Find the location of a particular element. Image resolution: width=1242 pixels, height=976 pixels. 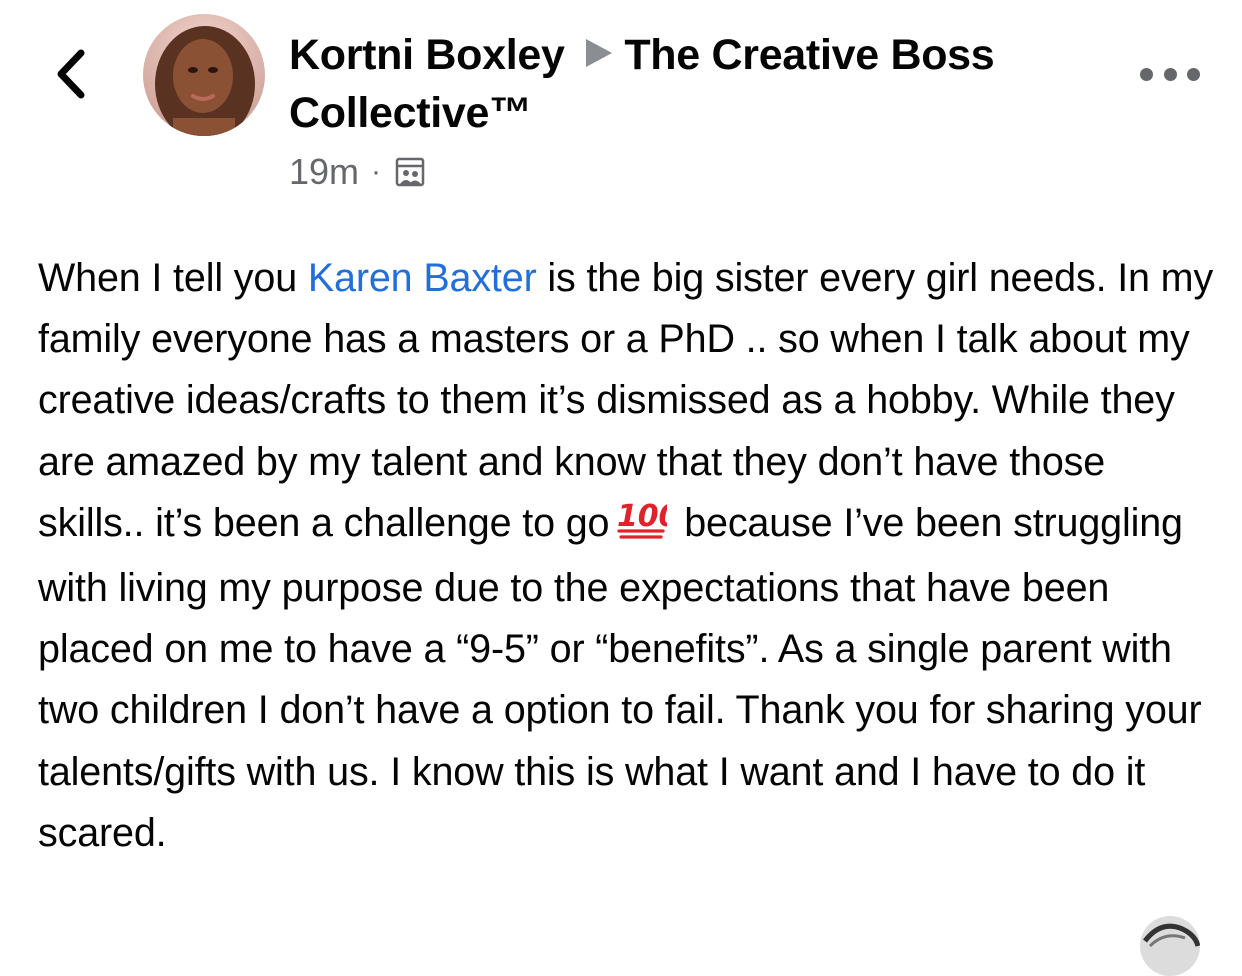

author-name: Kortni Boxley is located at coordinates (427, 55).